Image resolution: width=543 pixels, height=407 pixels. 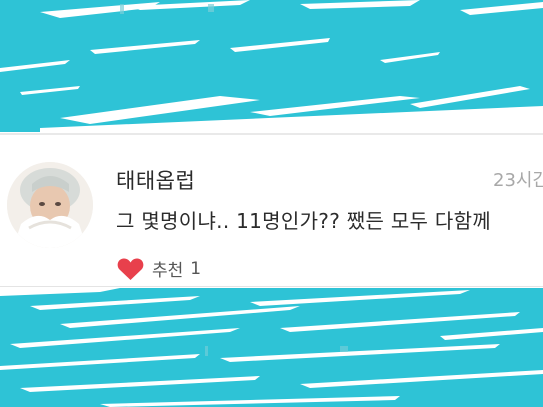 What do you see at coordinates (518, 180) in the screenshot?
I see `comment-time: 23시간` at bounding box center [518, 180].